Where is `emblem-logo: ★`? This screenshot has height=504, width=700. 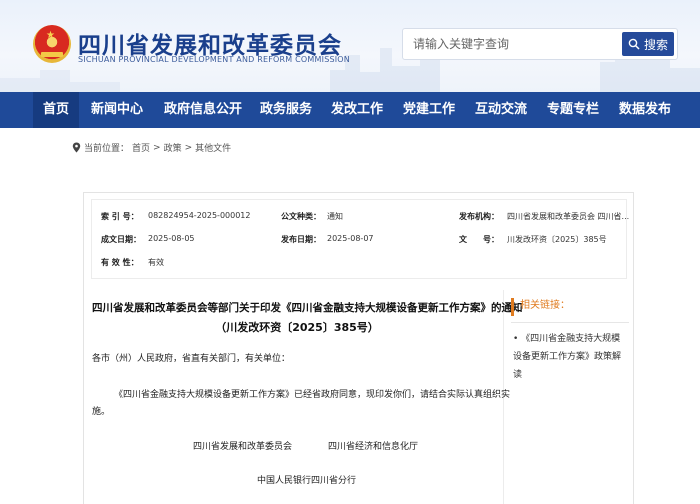
emblem-logo: ★ is located at coordinates (52, 44).